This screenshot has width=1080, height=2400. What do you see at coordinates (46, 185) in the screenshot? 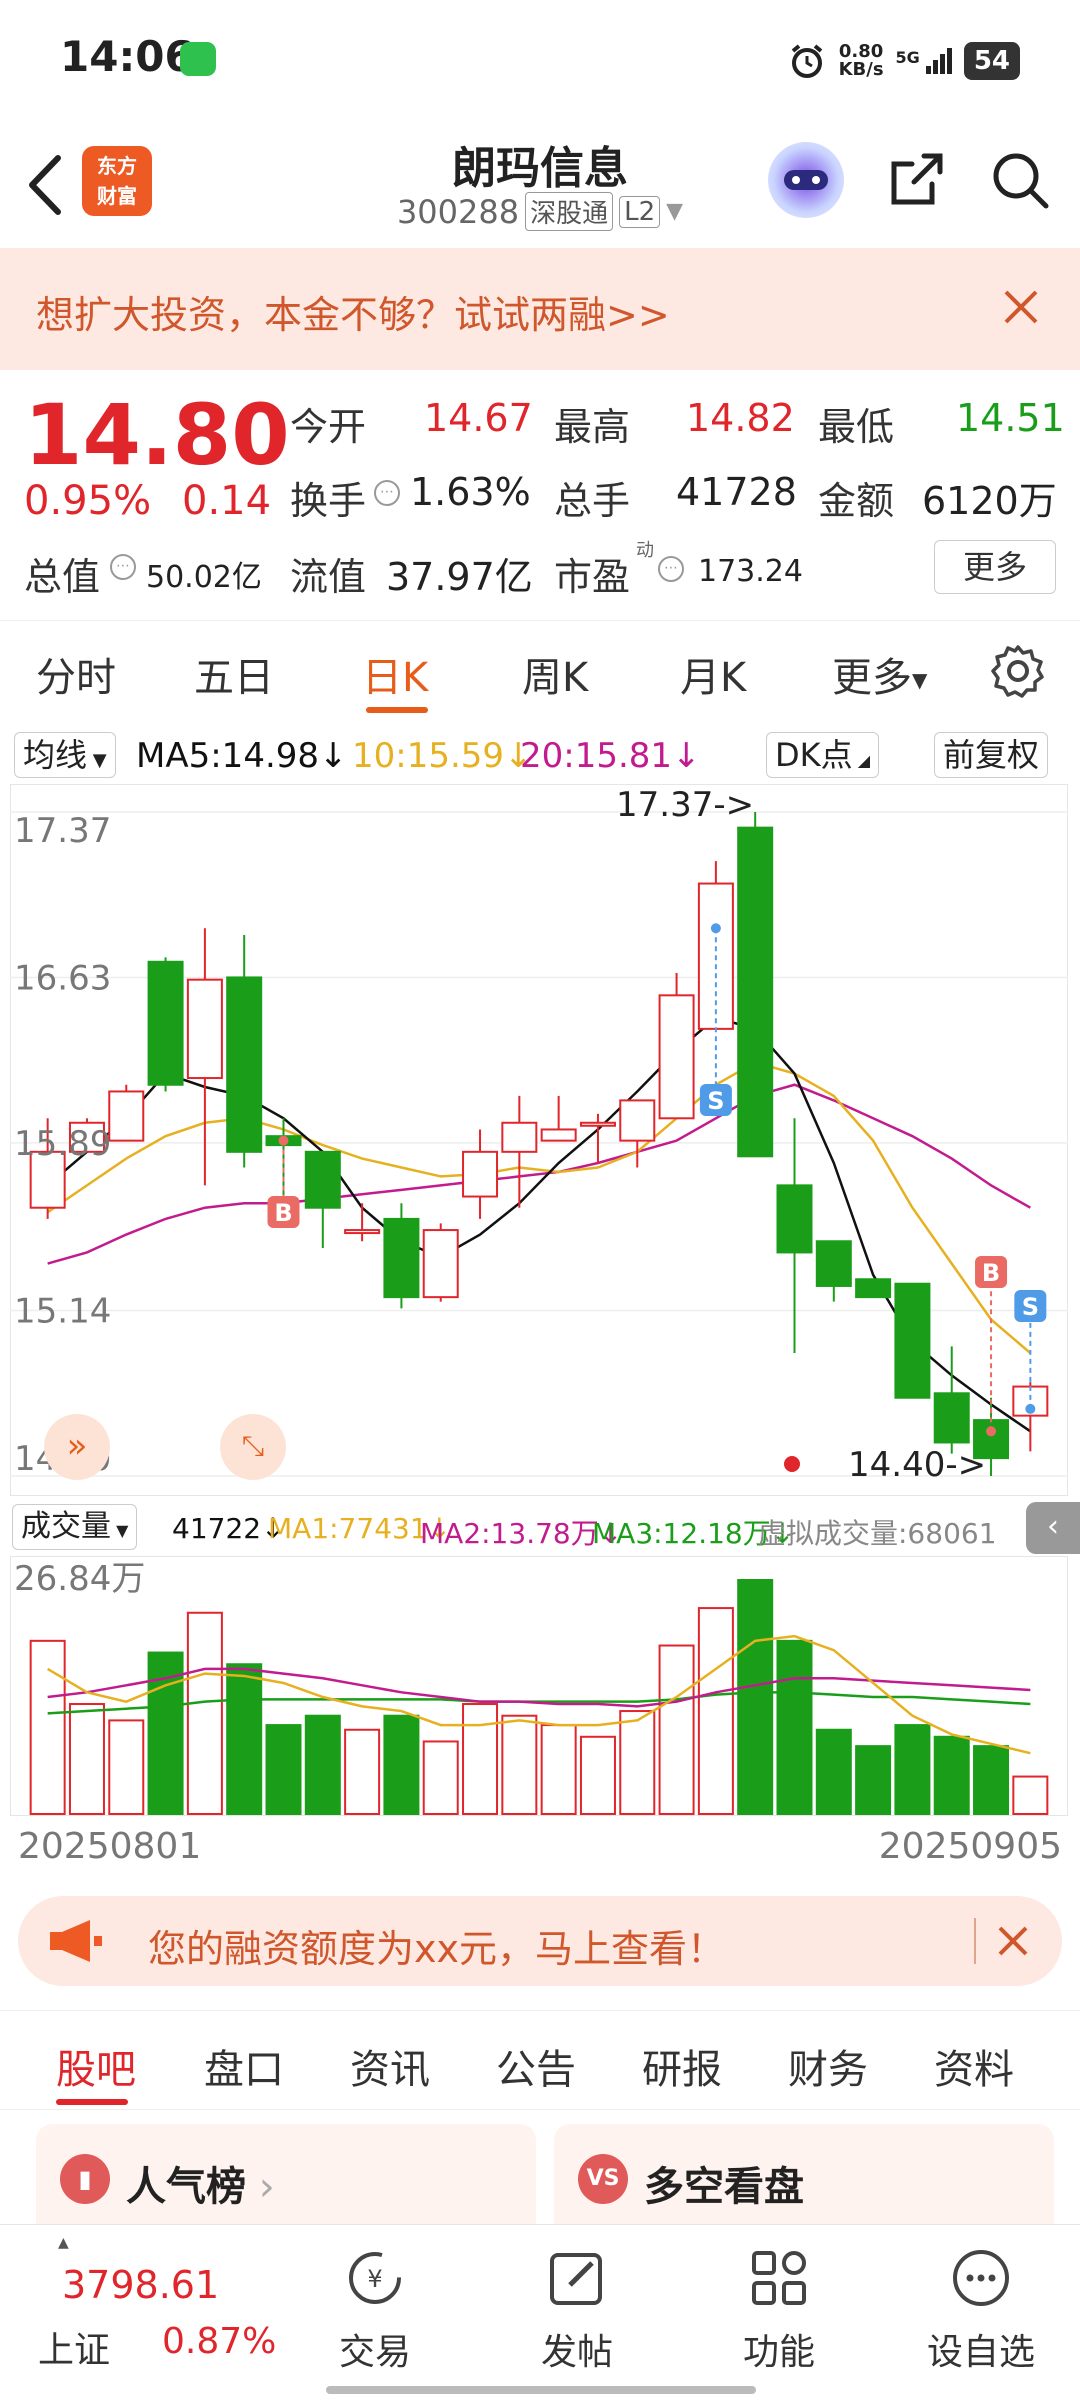
I see `back-arrow-icon` at bounding box center [46, 185].